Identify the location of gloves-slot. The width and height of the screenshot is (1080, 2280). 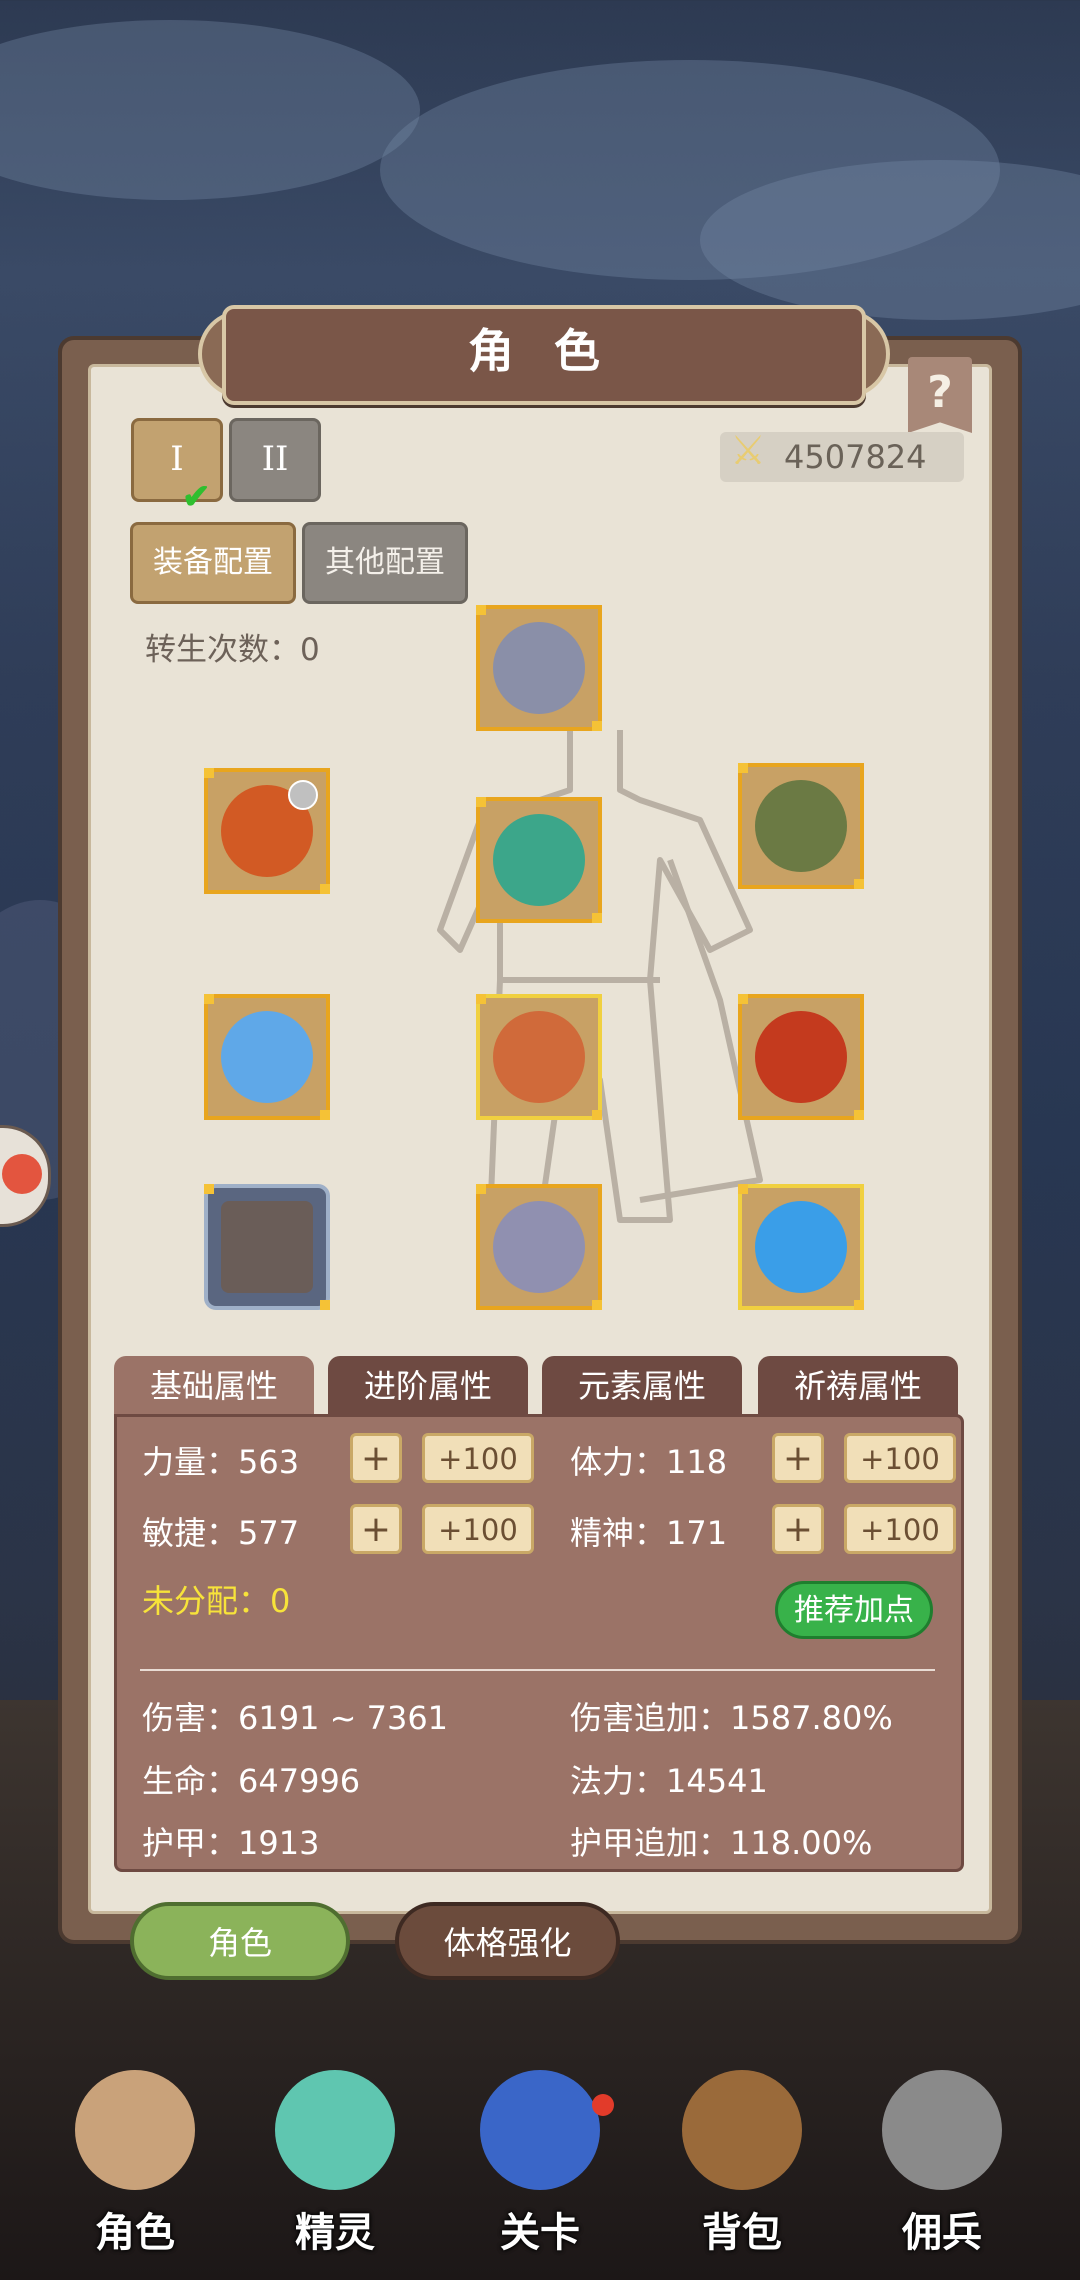
(801, 826).